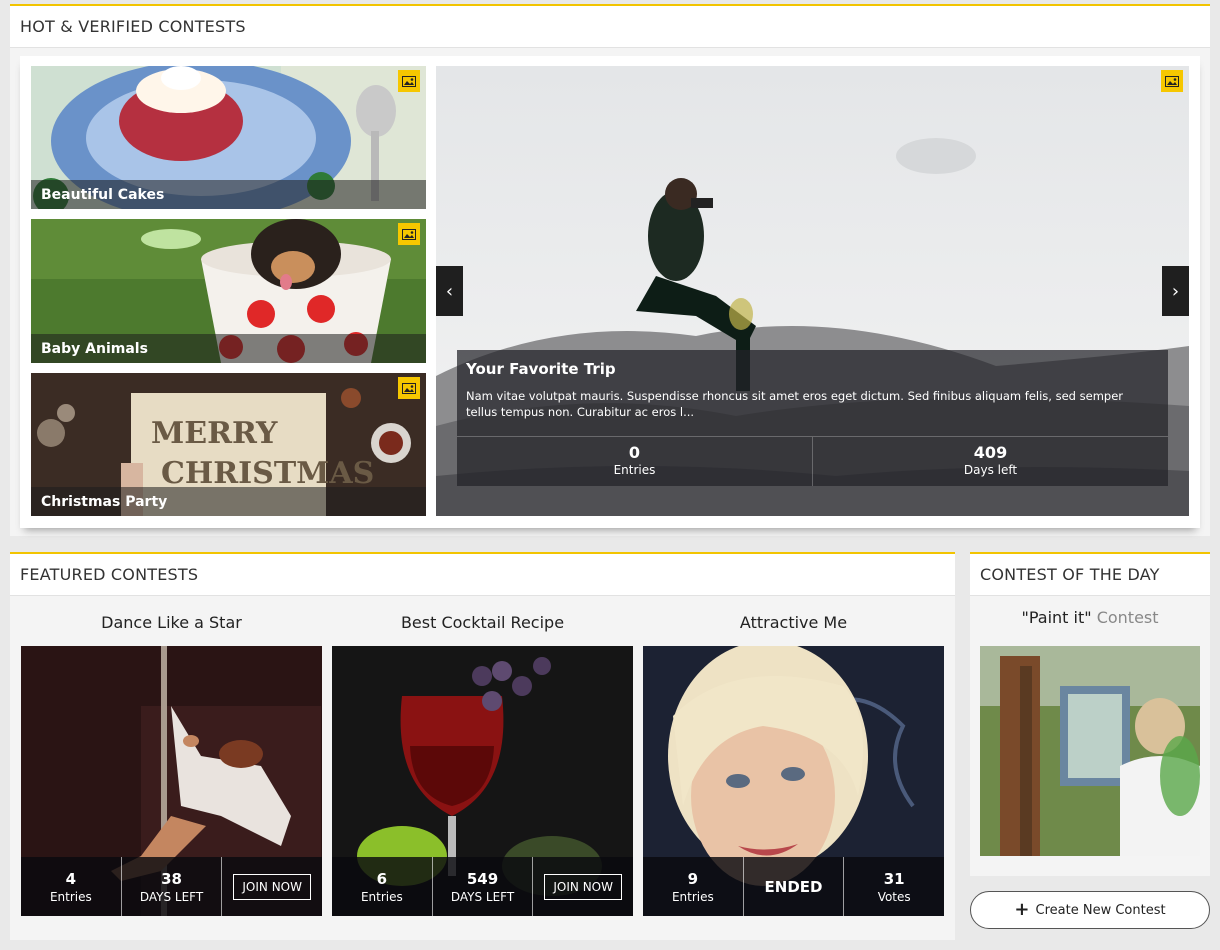 Image resolution: width=1220 pixels, height=950 pixels. I want to click on contest-card-dance: Dance Like a Star 4 Entries 38 DAYS LEFT, so click(171, 757).